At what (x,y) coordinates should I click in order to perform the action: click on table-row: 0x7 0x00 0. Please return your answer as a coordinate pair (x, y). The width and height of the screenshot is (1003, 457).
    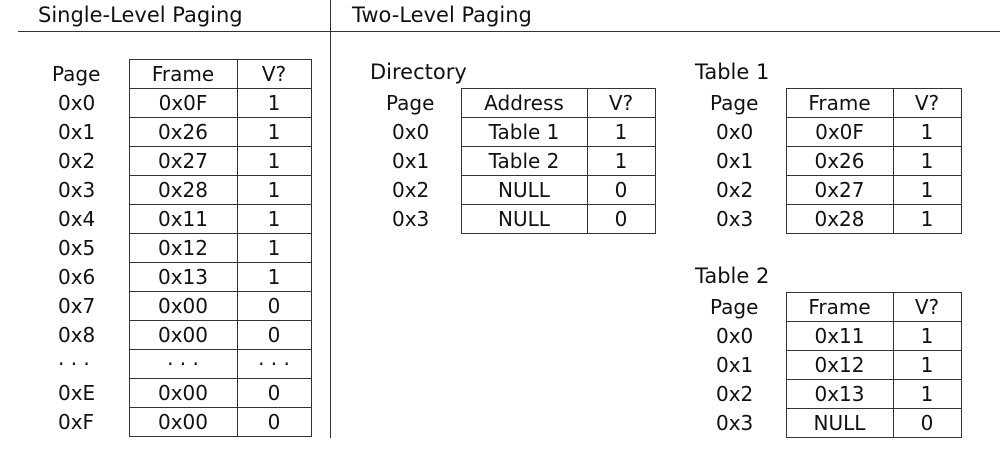
    Looking at the image, I should click on (182, 306).